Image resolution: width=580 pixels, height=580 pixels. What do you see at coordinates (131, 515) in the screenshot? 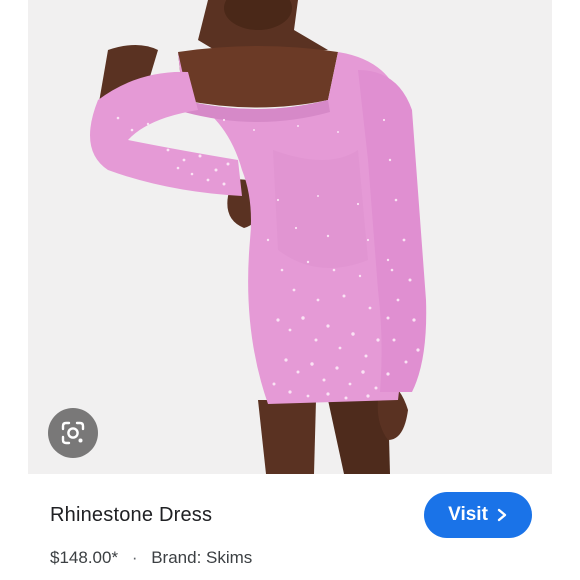
I see `product-title: Rhinestone Dress` at bounding box center [131, 515].